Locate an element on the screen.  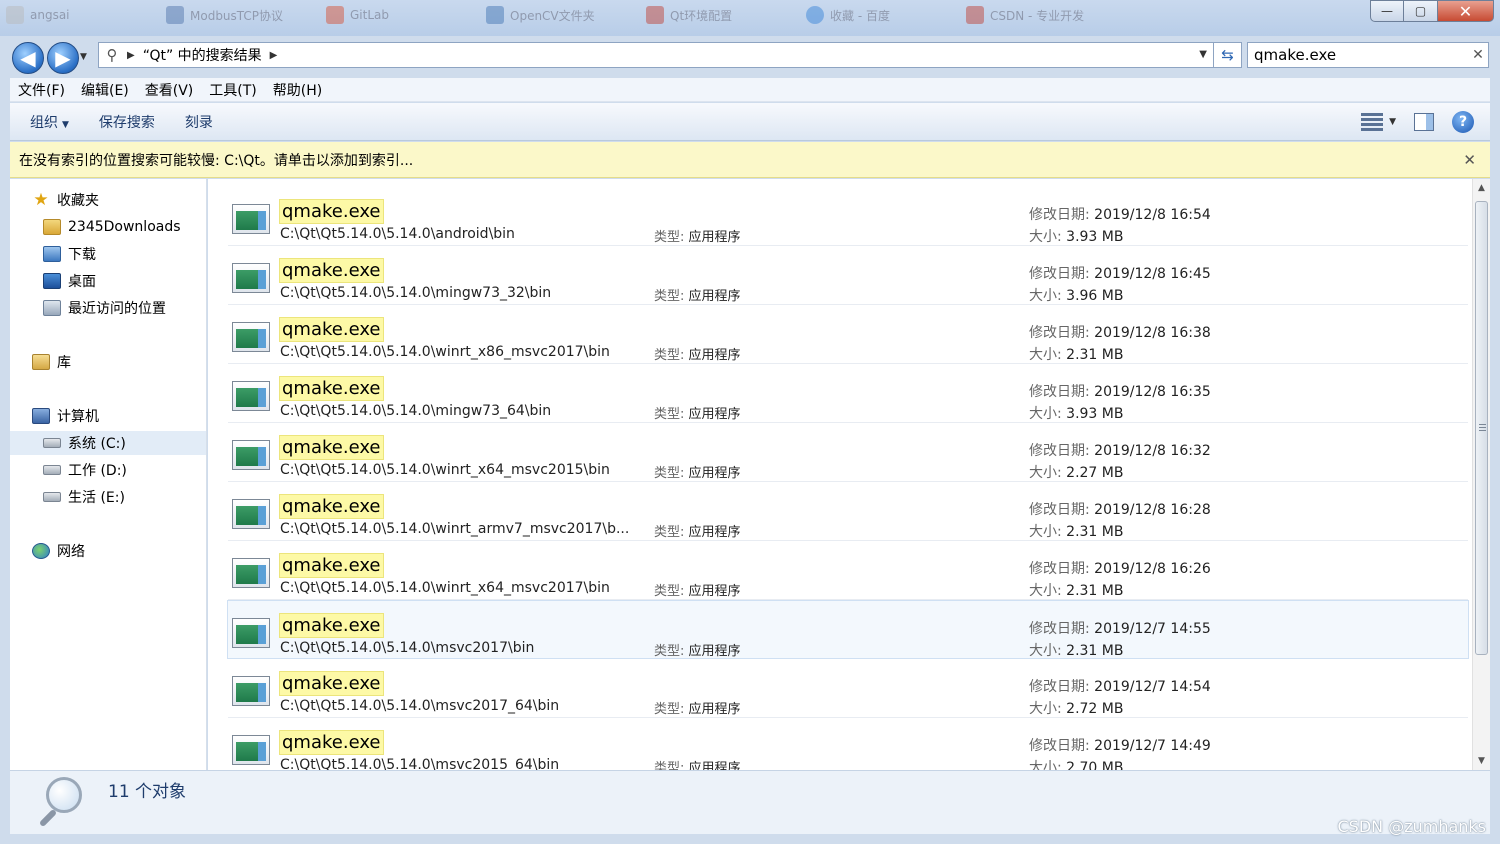
command-bar-right: ▼ ? is located at coordinates (1417, 122).